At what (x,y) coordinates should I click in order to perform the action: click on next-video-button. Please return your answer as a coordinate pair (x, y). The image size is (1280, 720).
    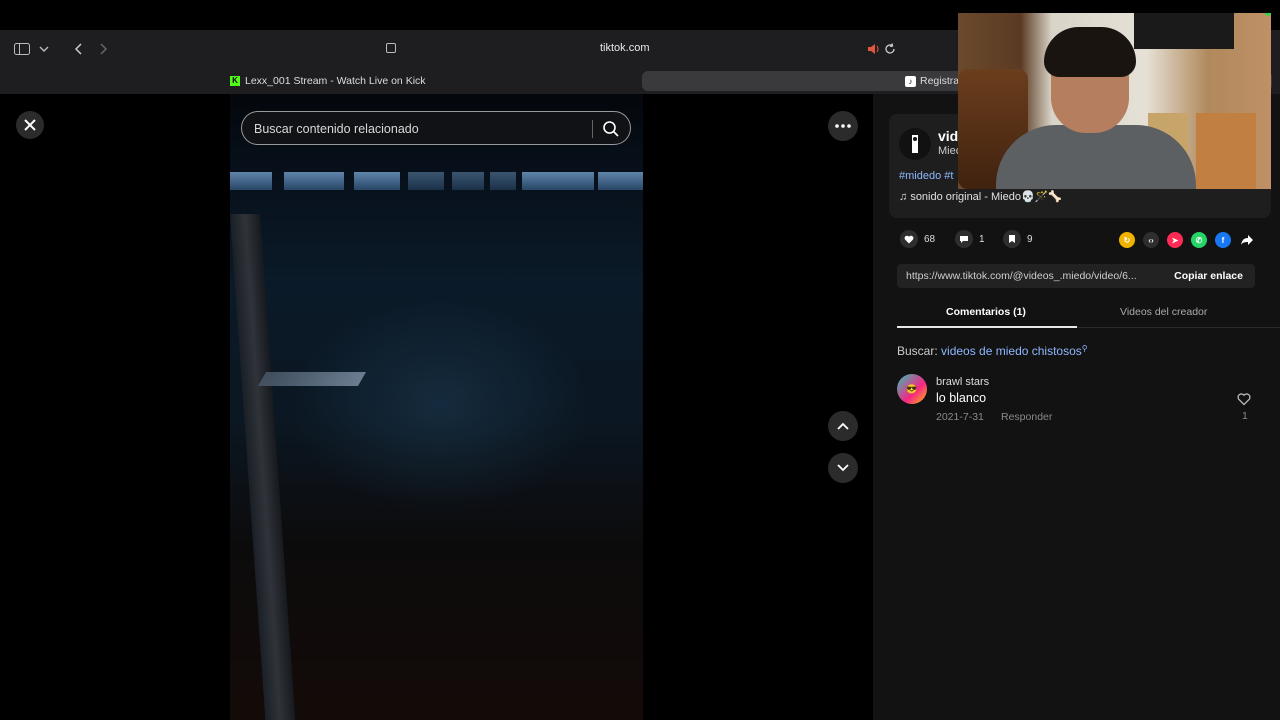
    Looking at the image, I should click on (843, 468).